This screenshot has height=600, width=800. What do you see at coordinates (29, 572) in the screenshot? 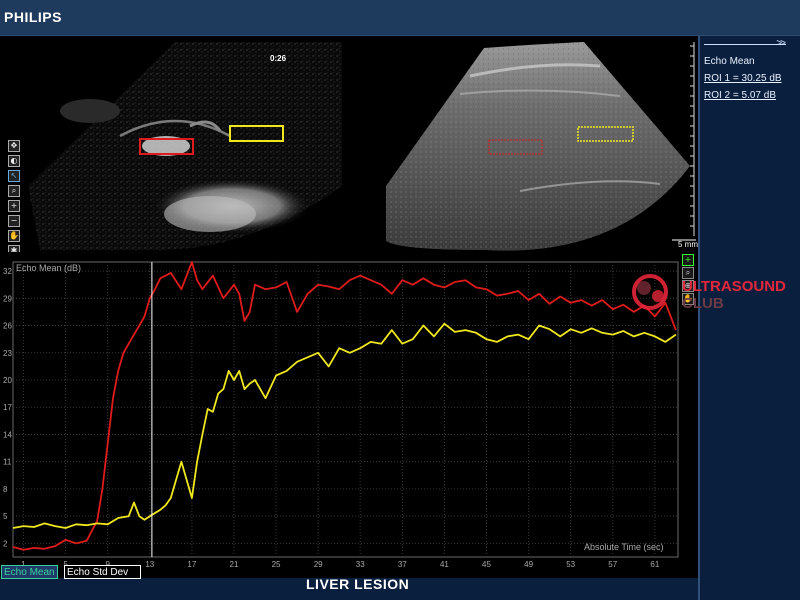
I see `tab-echo-mean: Echo Mean` at bounding box center [29, 572].